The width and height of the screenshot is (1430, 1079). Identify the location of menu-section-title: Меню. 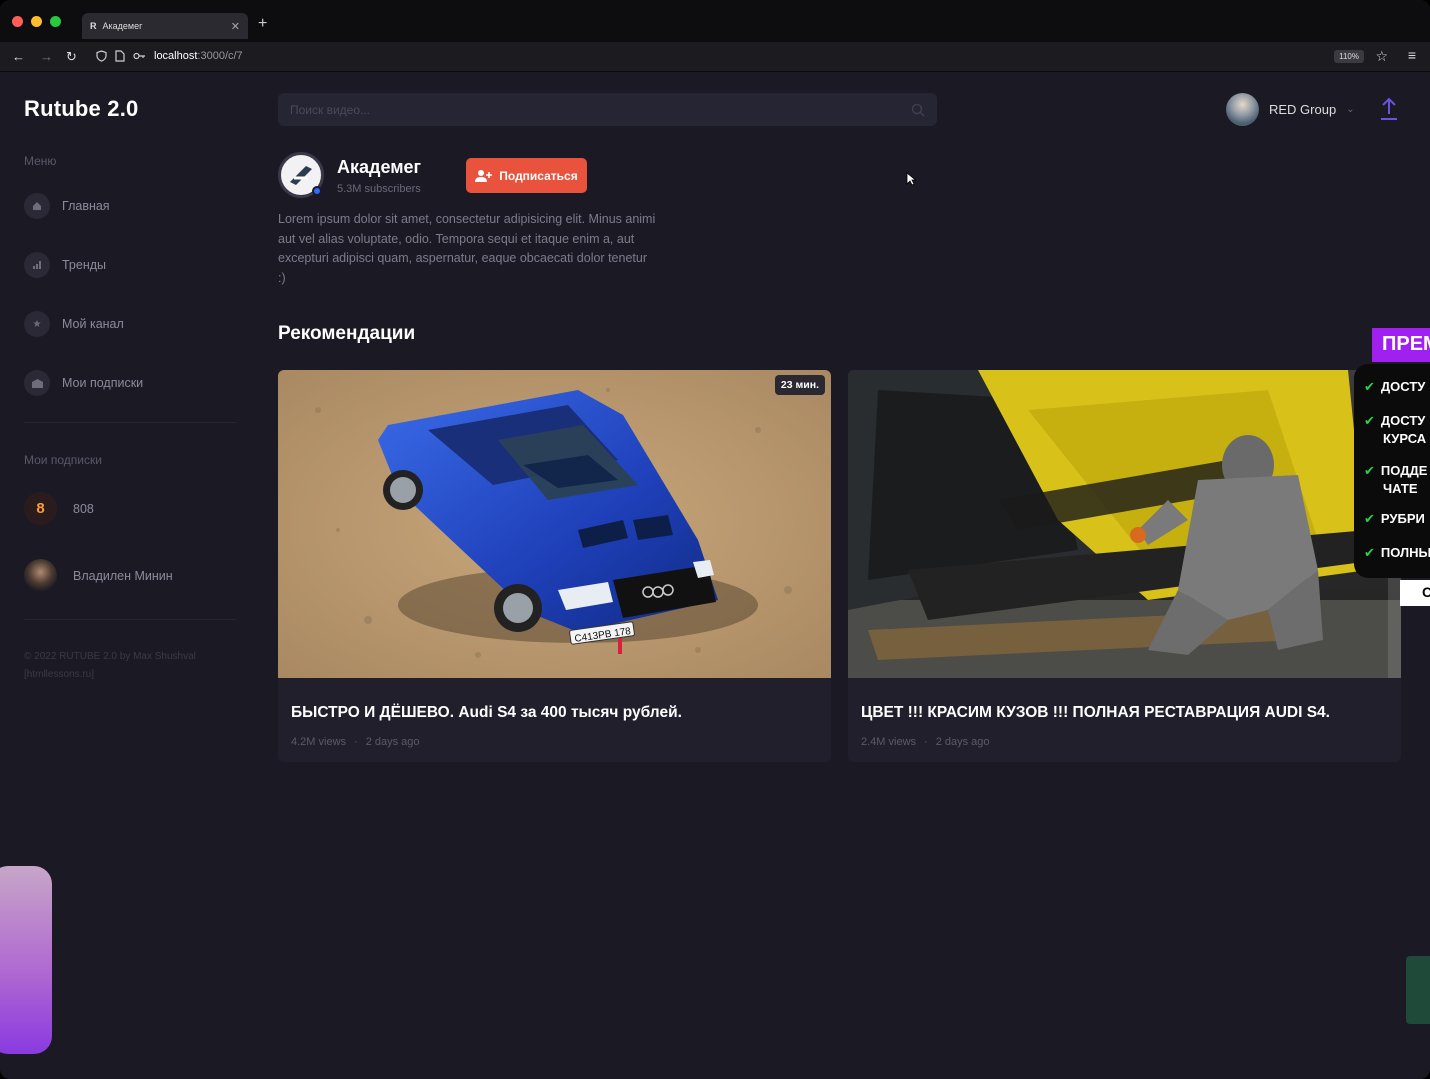
(40, 161).